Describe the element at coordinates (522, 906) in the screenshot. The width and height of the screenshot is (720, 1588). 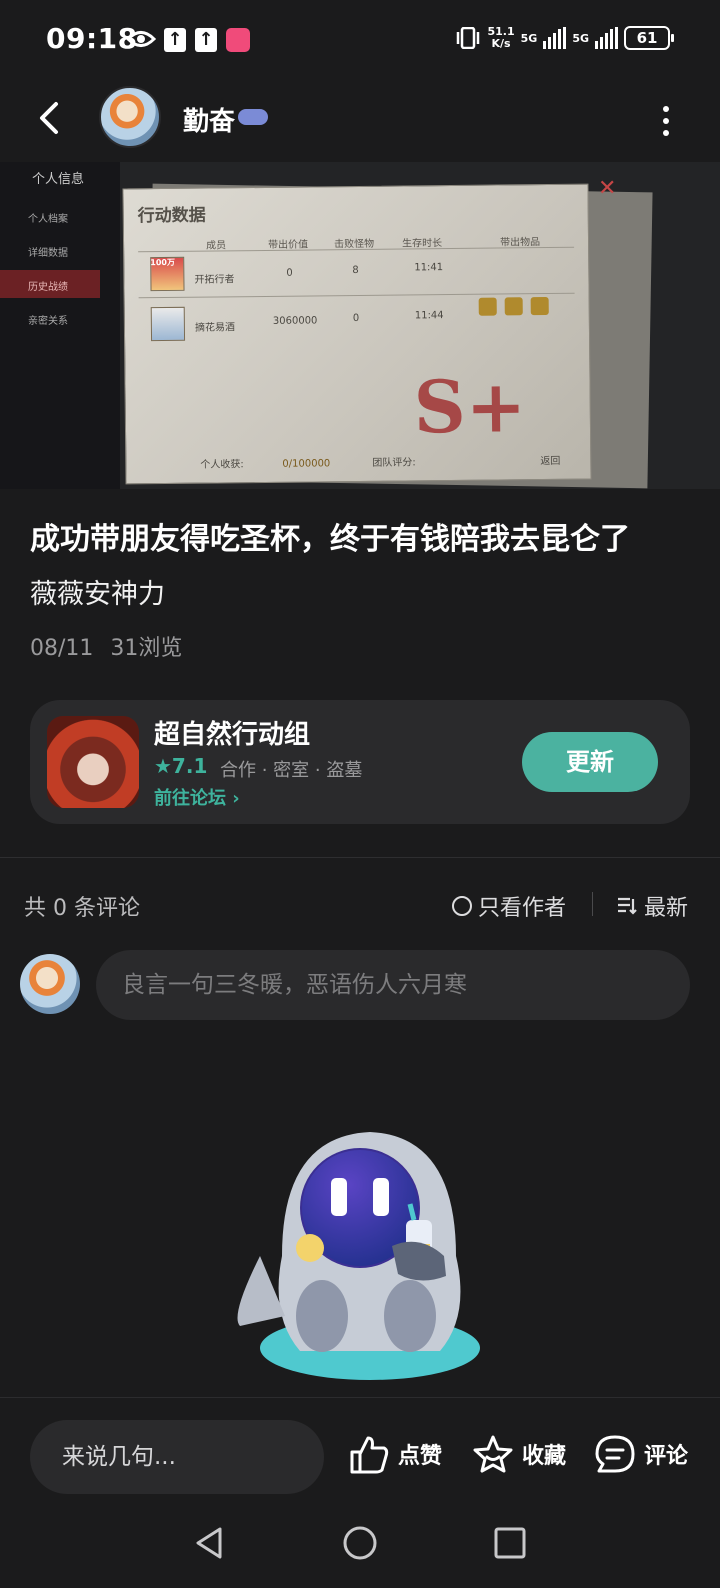
I see `author-only-label: 只看作者` at that location.